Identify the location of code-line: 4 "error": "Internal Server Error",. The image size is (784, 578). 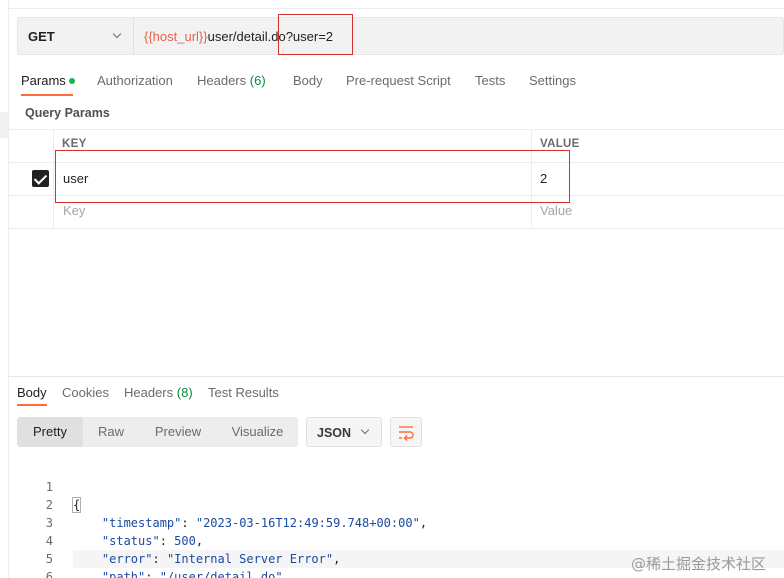
(179, 540).